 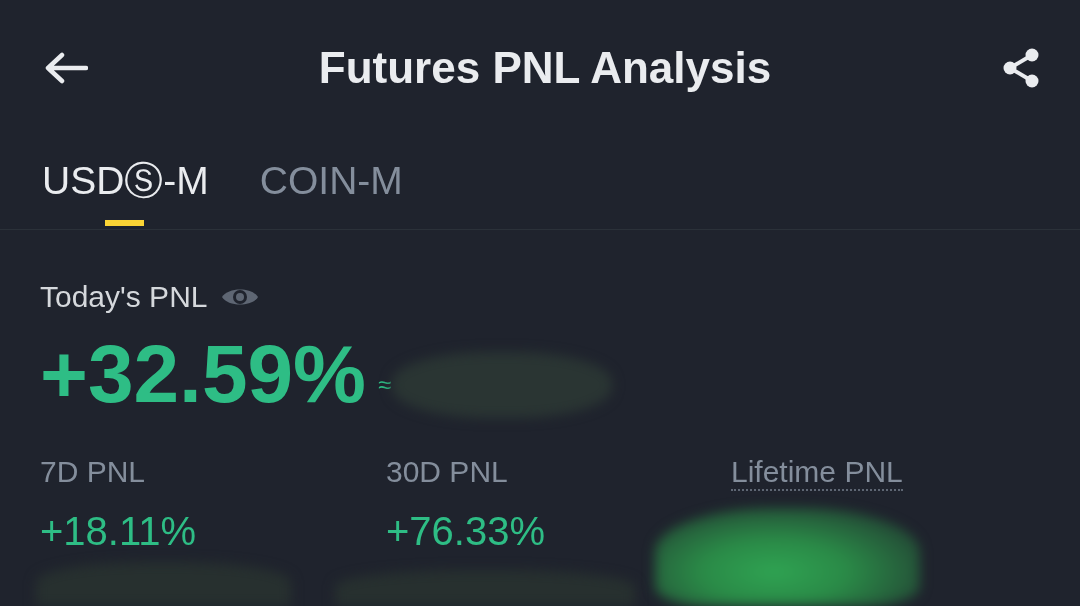 What do you see at coordinates (545, 67) in the screenshot?
I see `page-title: Futures PNL Analysis` at bounding box center [545, 67].